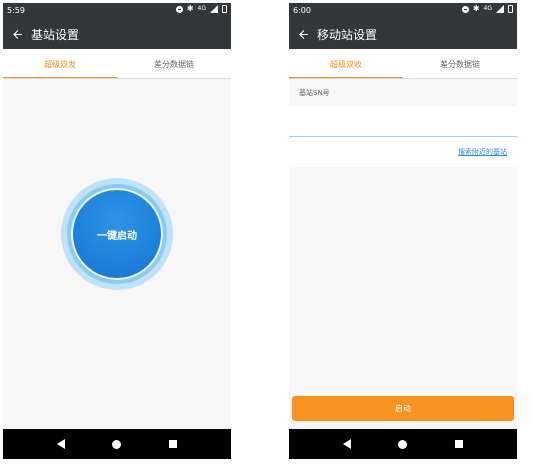 Image resolution: width=534 pixels, height=469 pixels. I want to click on one-key-start-halo: 一键启动, so click(117, 234).